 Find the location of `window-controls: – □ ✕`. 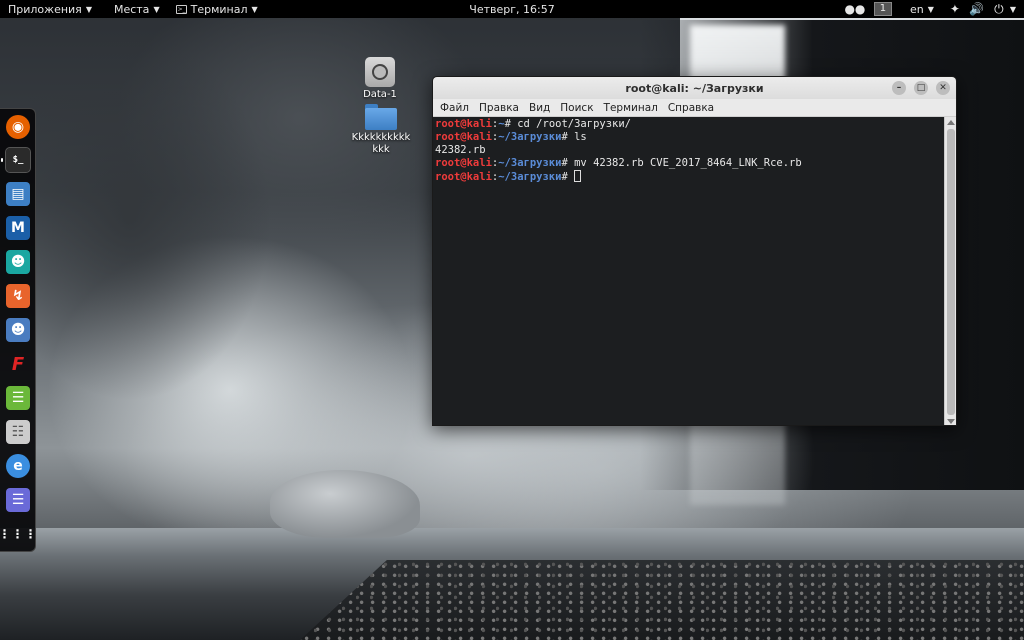

window-controls: – □ ✕ is located at coordinates (921, 88).